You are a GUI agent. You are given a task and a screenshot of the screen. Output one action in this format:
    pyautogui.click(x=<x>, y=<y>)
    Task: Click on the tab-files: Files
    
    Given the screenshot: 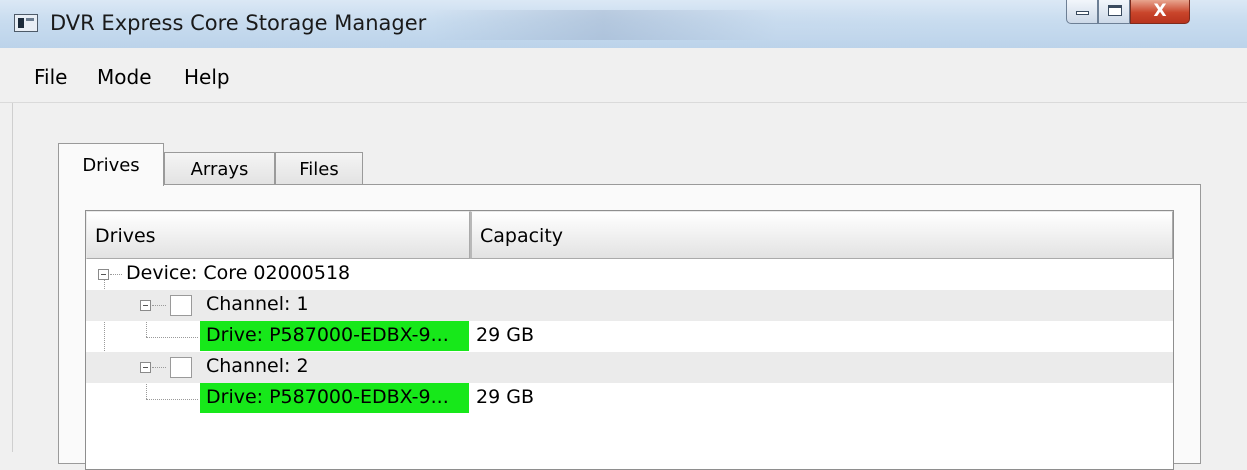 What is the action you would take?
    pyautogui.click(x=319, y=169)
    